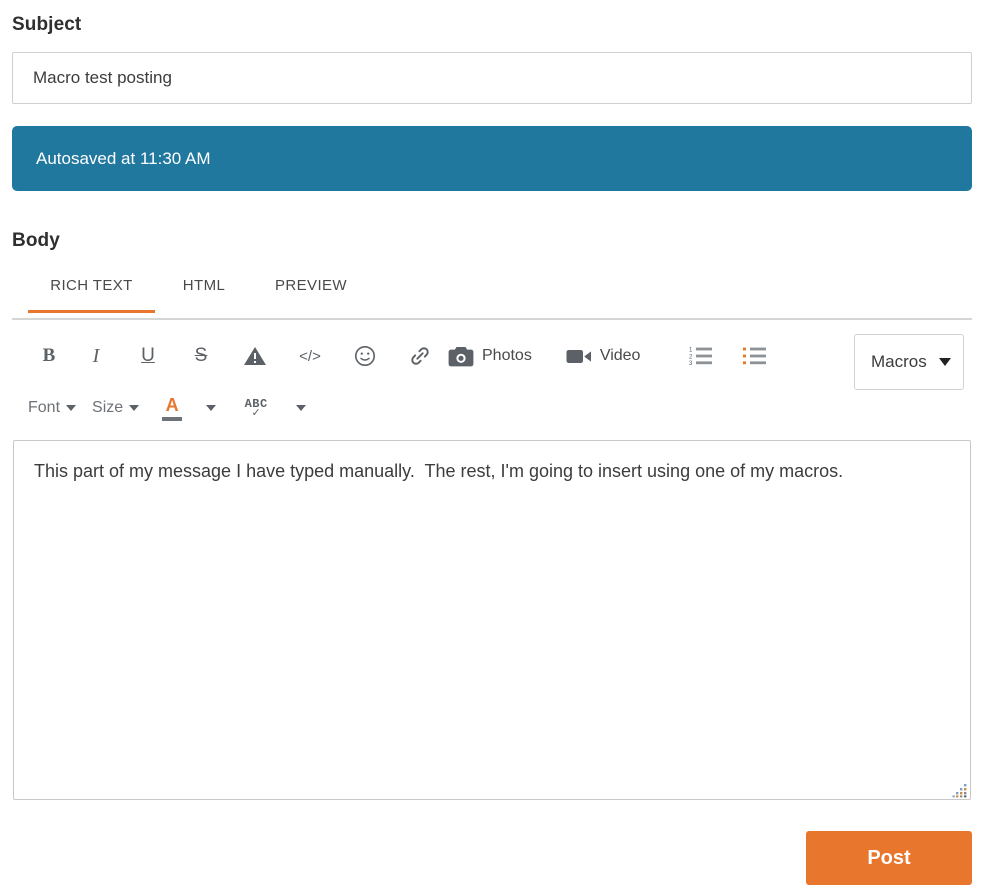 The width and height of the screenshot is (984, 891). What do you see at coordinates (36, 240) in the screenshot?
I see `body-label: Body` at bounding box center [36, 240].